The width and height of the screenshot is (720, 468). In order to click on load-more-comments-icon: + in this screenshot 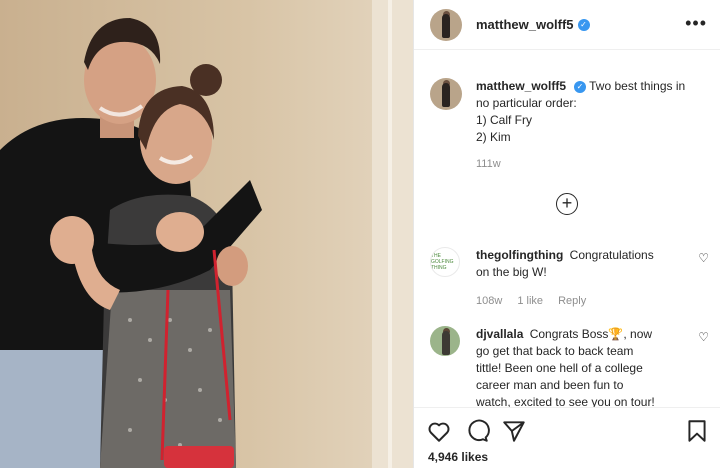, I will do `click(567, 204)`.